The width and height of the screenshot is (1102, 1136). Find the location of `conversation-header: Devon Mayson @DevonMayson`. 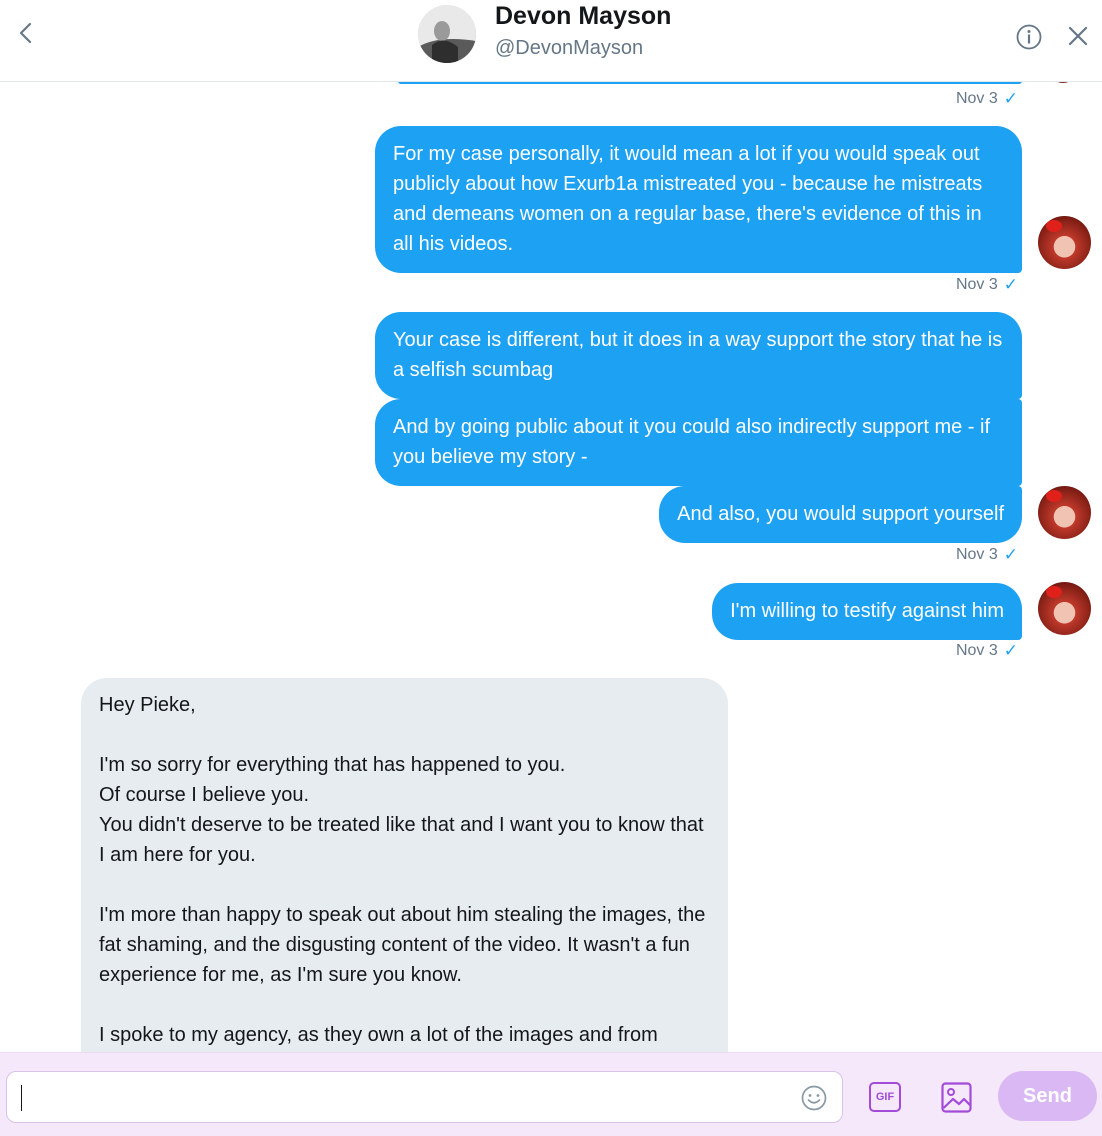

conversation-header: Devon Mayson @DevonMayson is located at coordinates (551, 41).